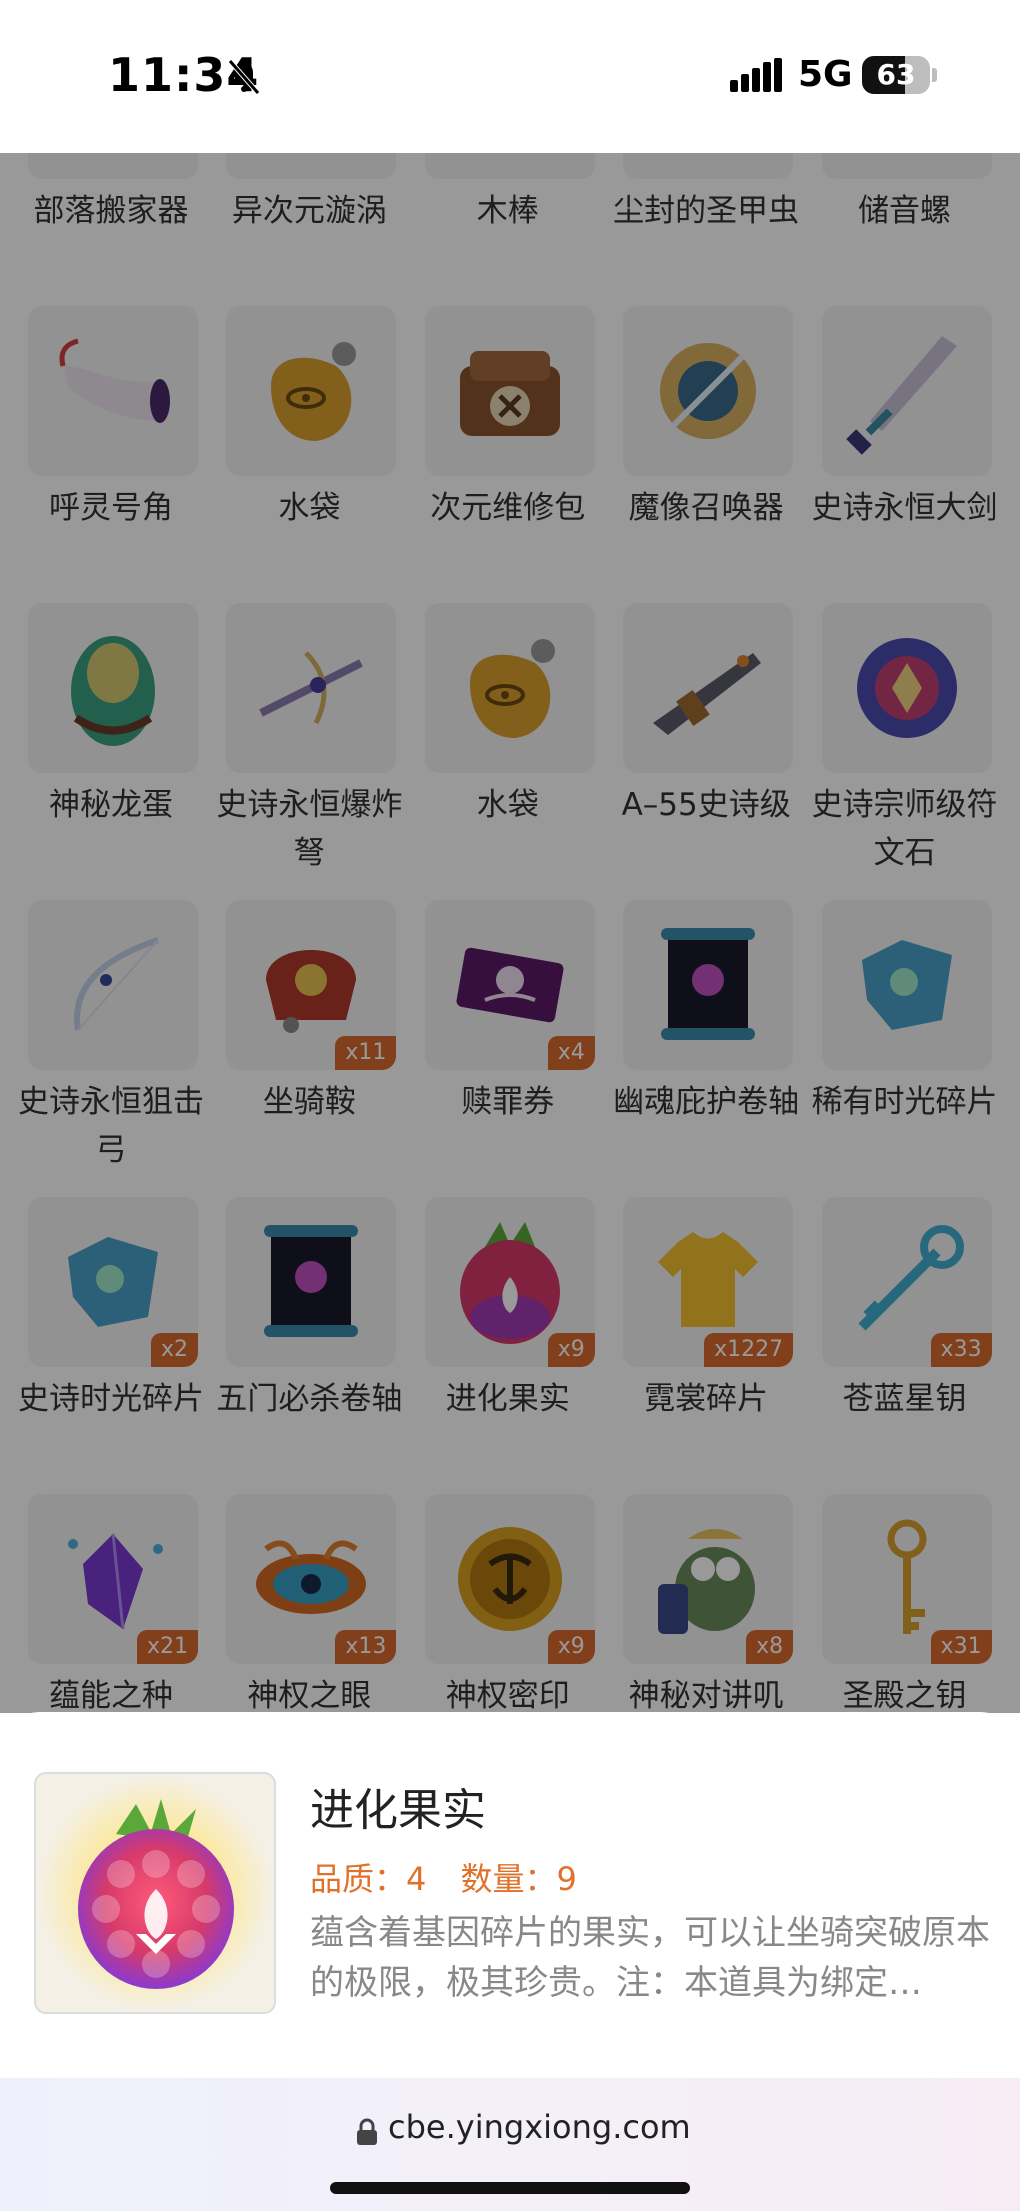 The height and width of the screenshot is (2211, 1020). Describe the element at coordinates (934, 75) in the screenshot. I see `battery-tip` at that location.